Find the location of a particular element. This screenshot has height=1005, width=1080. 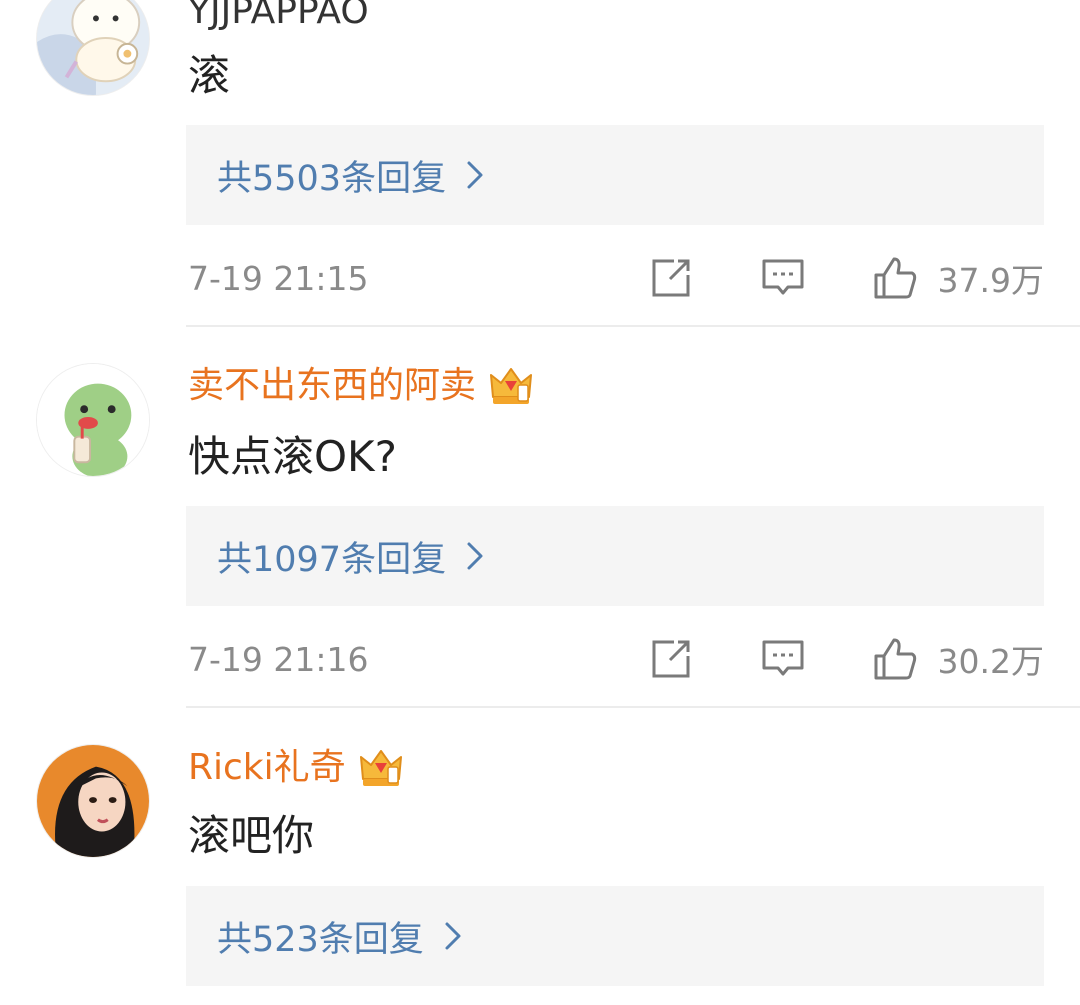

like-count: 30.2万 is located at coordinates (990, 661).